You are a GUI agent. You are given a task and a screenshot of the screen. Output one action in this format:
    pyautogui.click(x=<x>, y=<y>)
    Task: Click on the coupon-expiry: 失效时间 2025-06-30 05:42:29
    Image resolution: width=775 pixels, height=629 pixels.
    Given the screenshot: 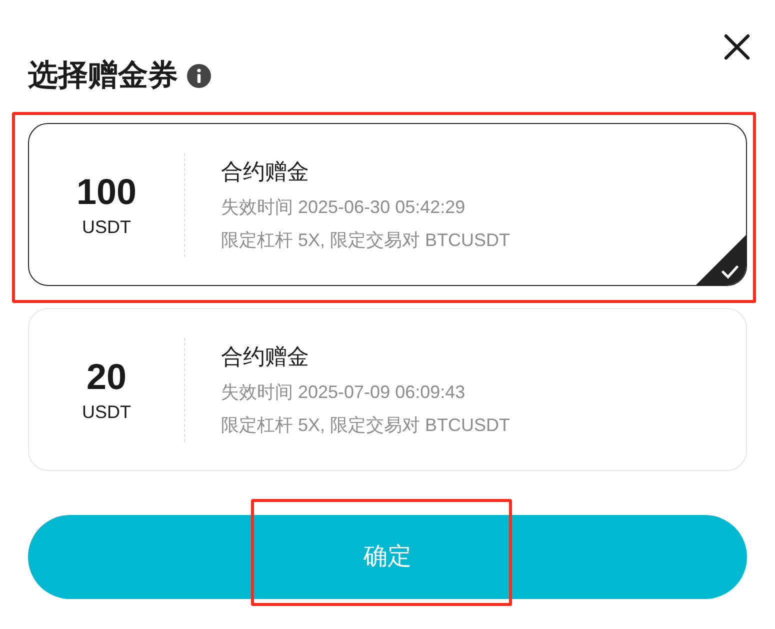 What is the action you would take?
    pyautogui.click(x=343, y=207)
    